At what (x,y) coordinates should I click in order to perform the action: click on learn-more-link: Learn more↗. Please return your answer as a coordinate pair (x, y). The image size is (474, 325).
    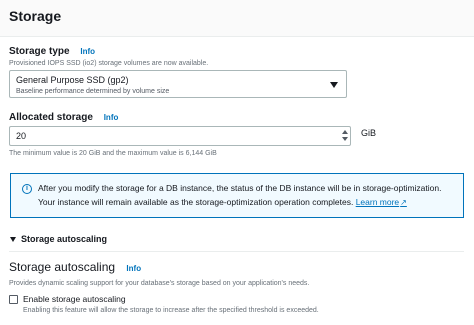
    Looking at the image, I should click on (381, 202).